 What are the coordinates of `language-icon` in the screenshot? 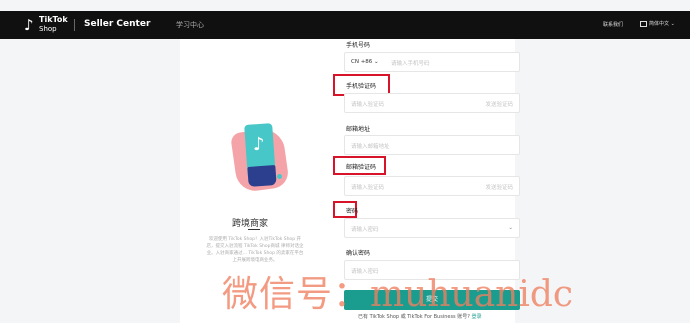 It's located at (643, 23).